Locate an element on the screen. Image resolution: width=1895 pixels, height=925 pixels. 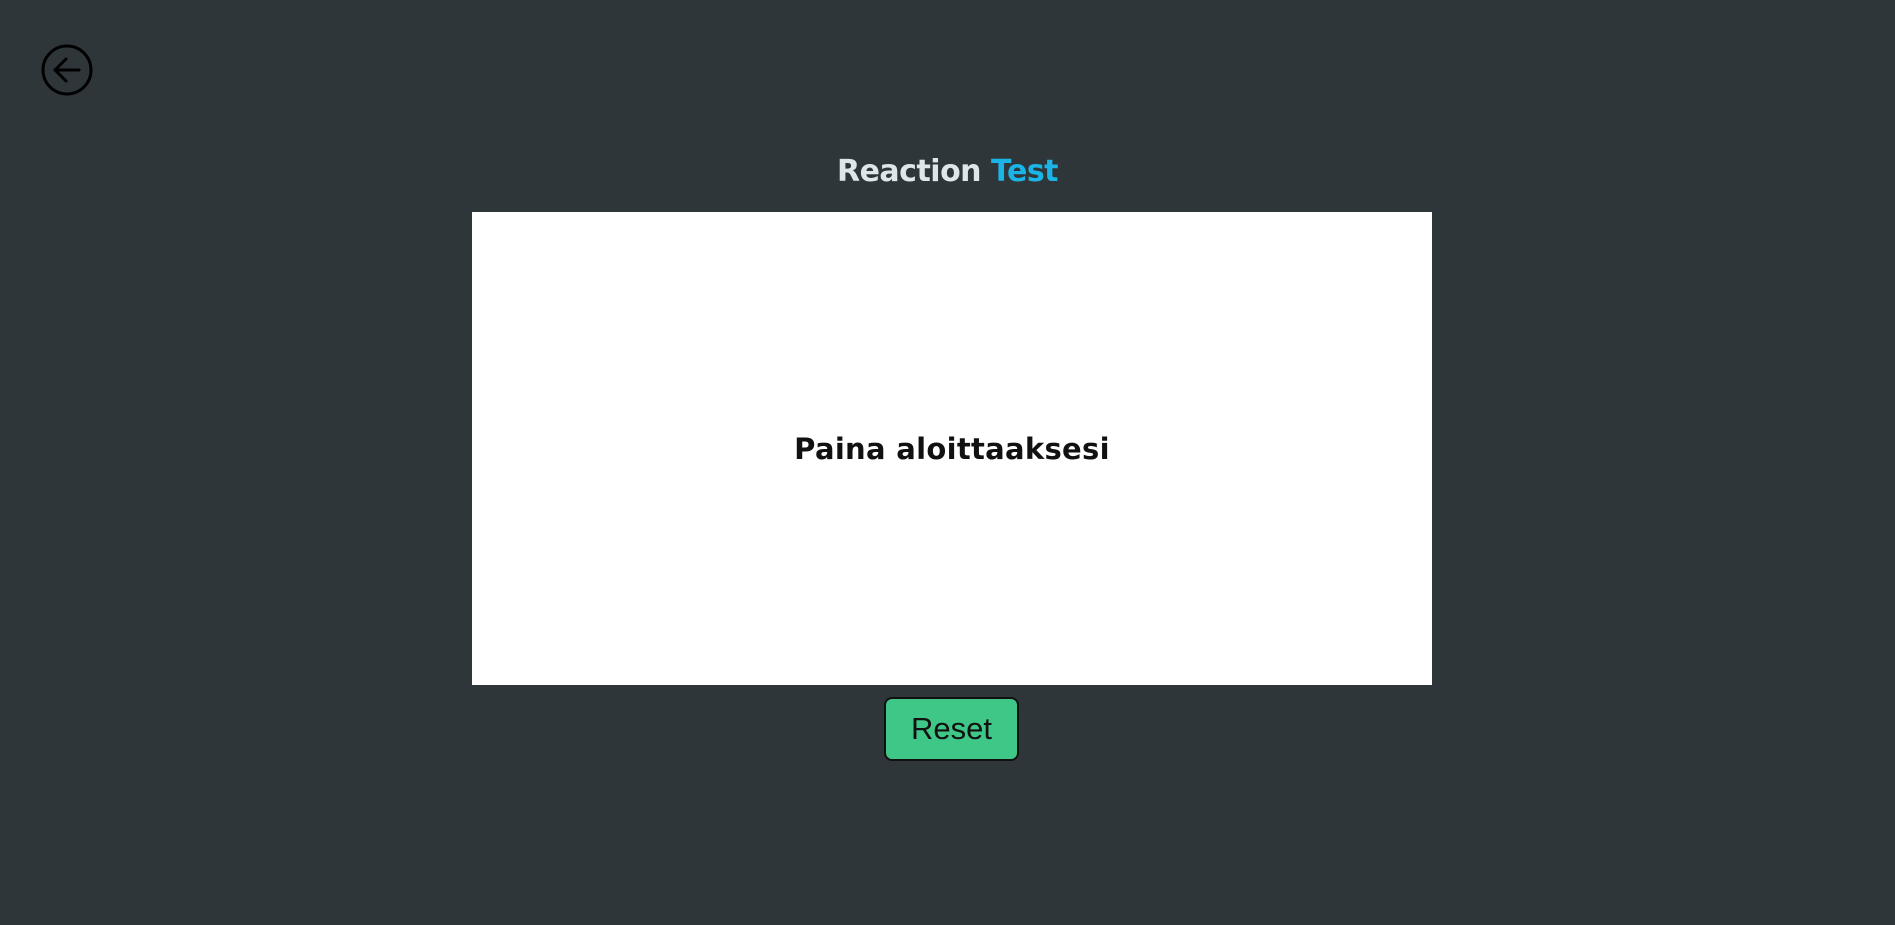
title-word-reaction: Reaction is located at coordinates (909, 171).